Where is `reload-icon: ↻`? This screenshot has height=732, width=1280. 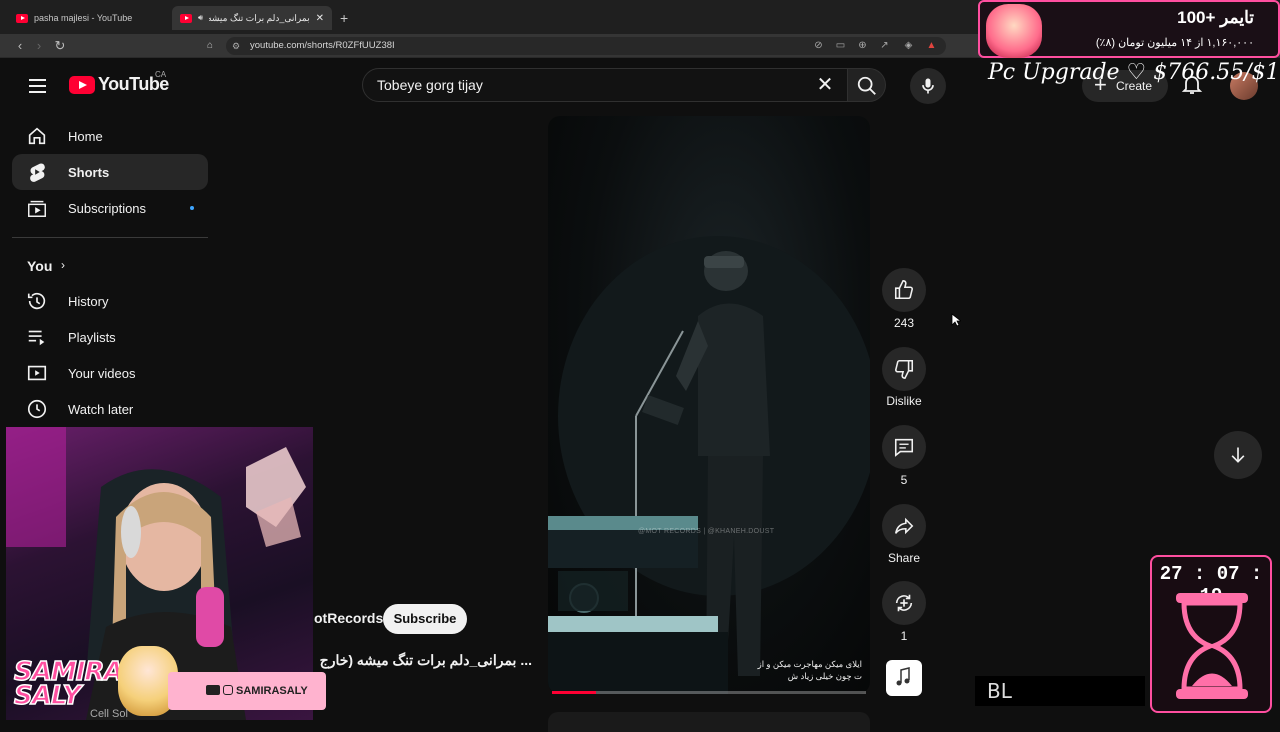 reload-icon: ↻ is located at coordinates (60, 46).